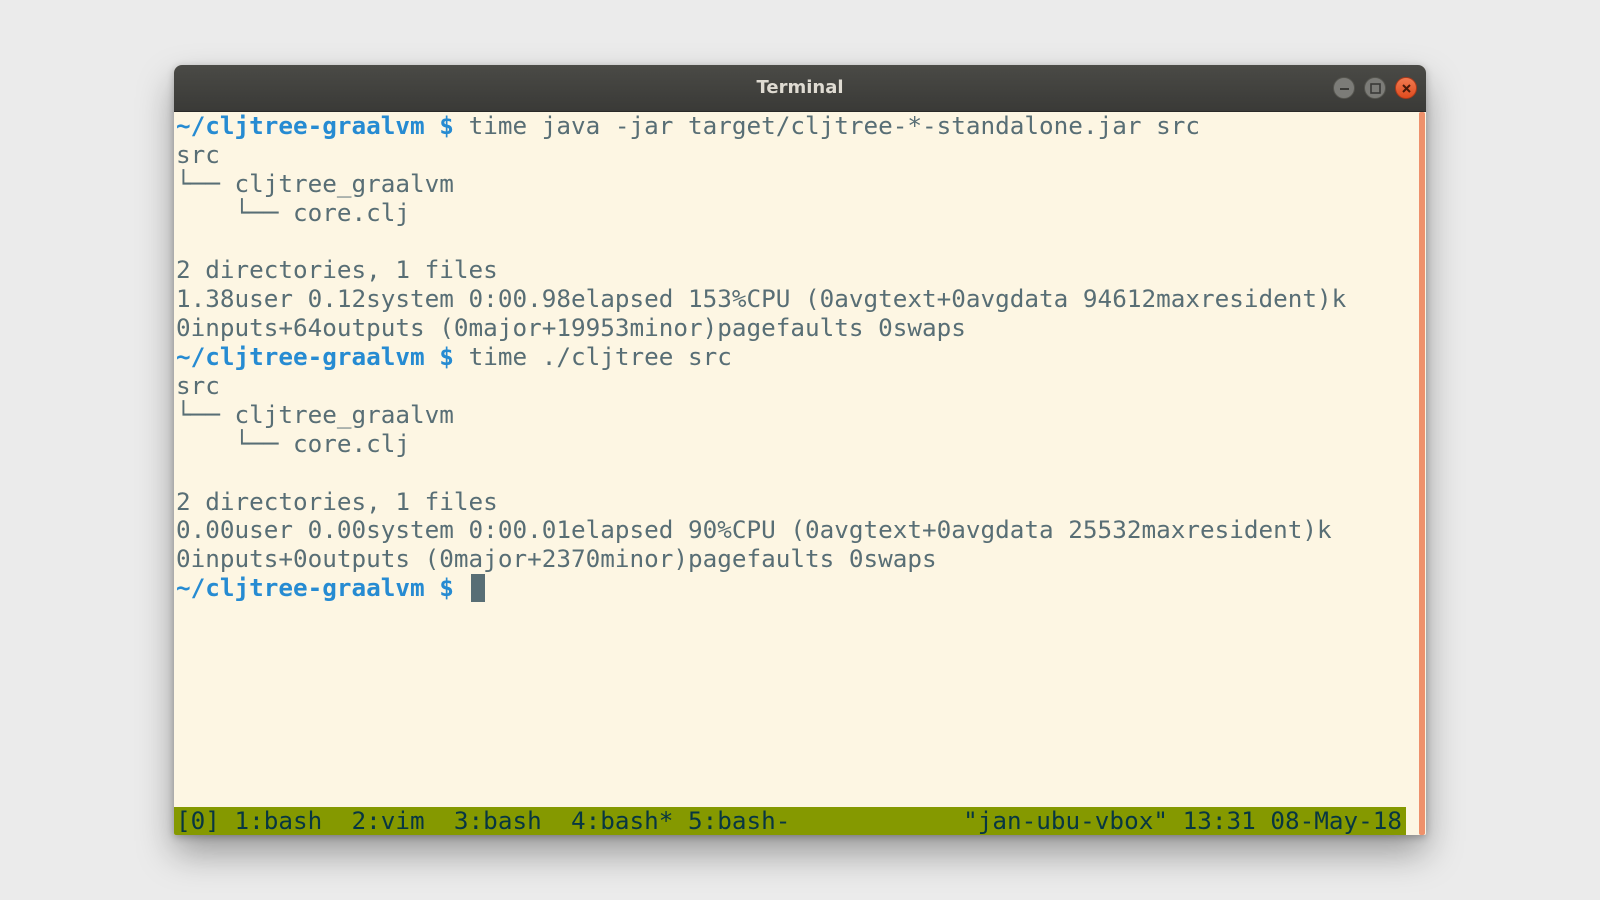 The height and width of the screenshot is (900, 1600). I want to click on minimize-button, so click(1344, 88).